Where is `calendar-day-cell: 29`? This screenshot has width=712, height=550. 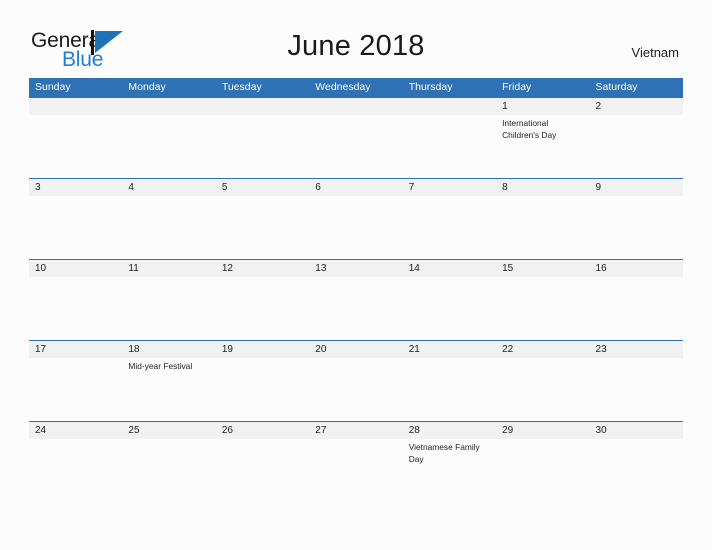 calendar-day-cell: 29 is located at coordinates (542, 462).